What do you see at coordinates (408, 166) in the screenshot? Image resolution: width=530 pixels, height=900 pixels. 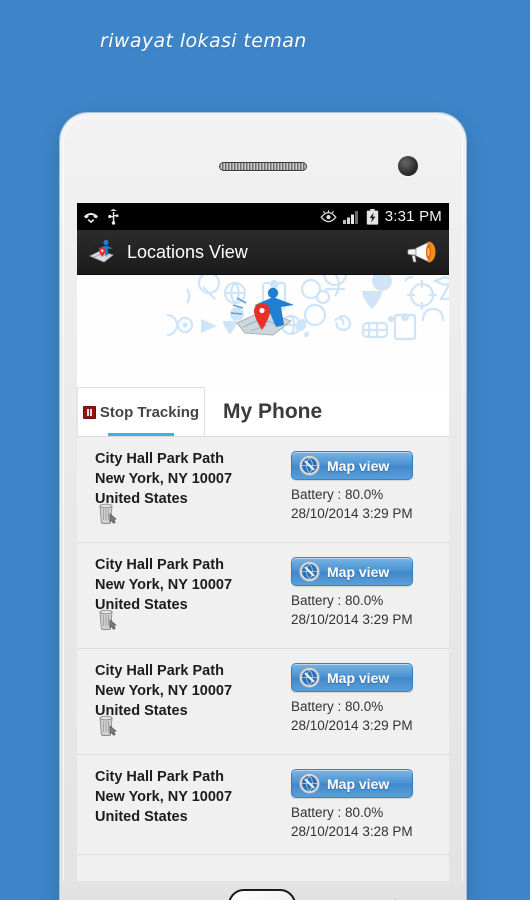 I see `front-camera-icon` at bounding box center [408, 166].